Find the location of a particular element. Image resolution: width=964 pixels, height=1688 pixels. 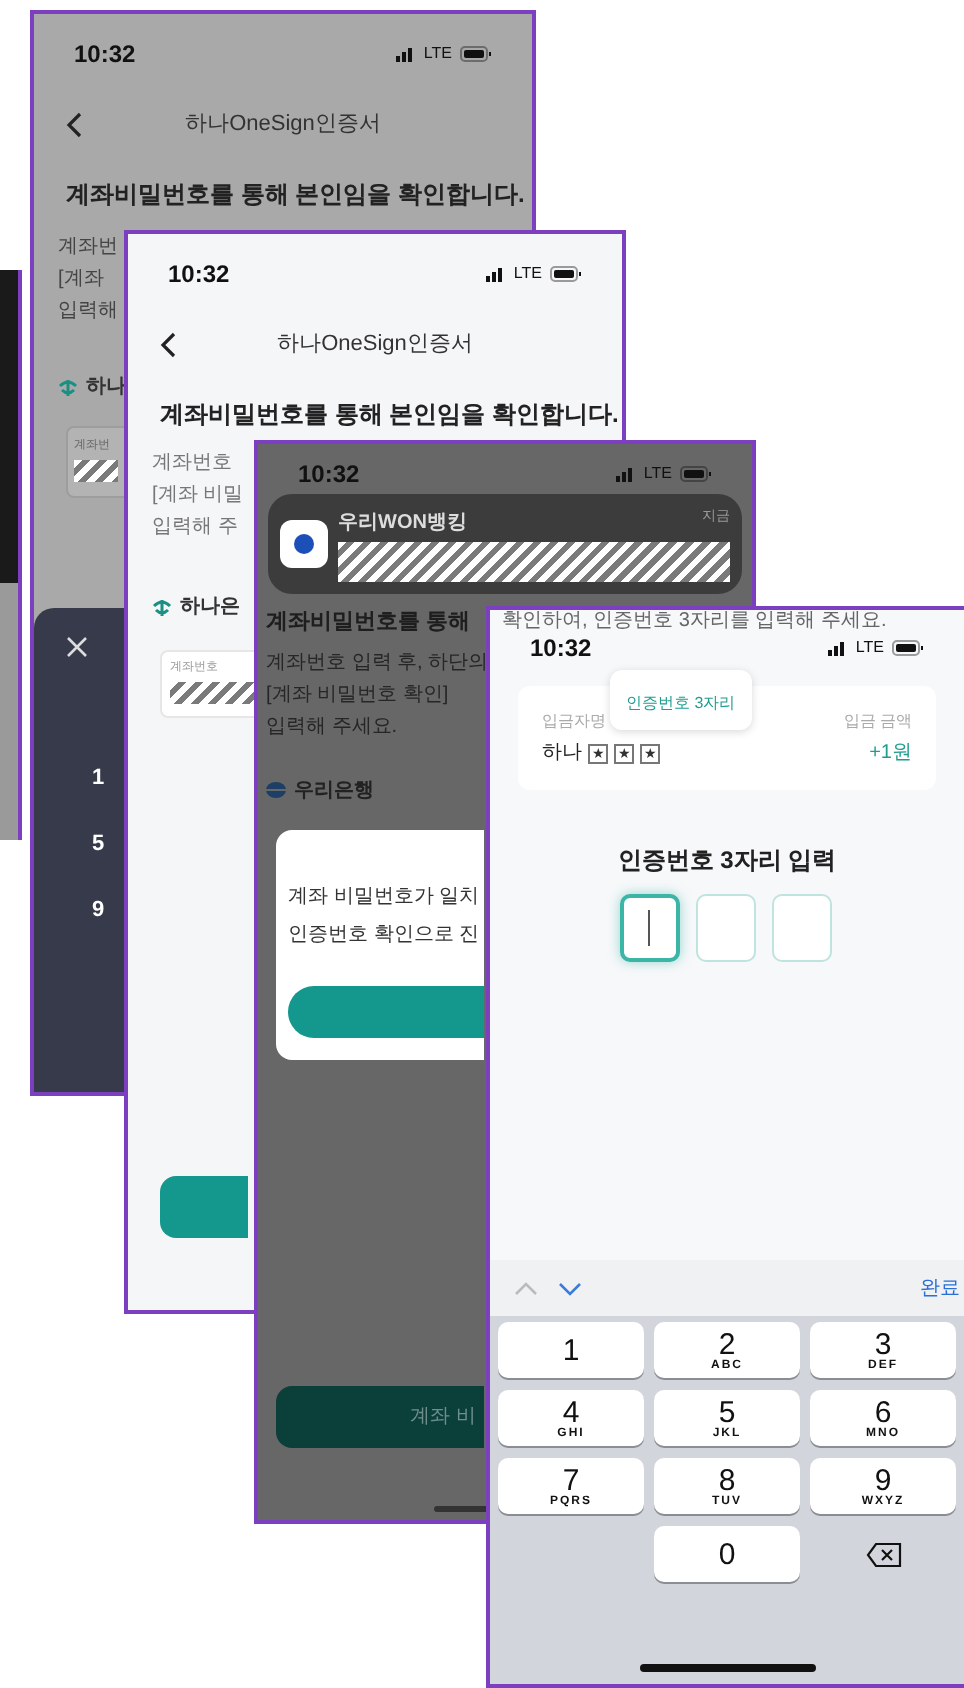

down-chevron-icon is located at coordinates (570, 1288).